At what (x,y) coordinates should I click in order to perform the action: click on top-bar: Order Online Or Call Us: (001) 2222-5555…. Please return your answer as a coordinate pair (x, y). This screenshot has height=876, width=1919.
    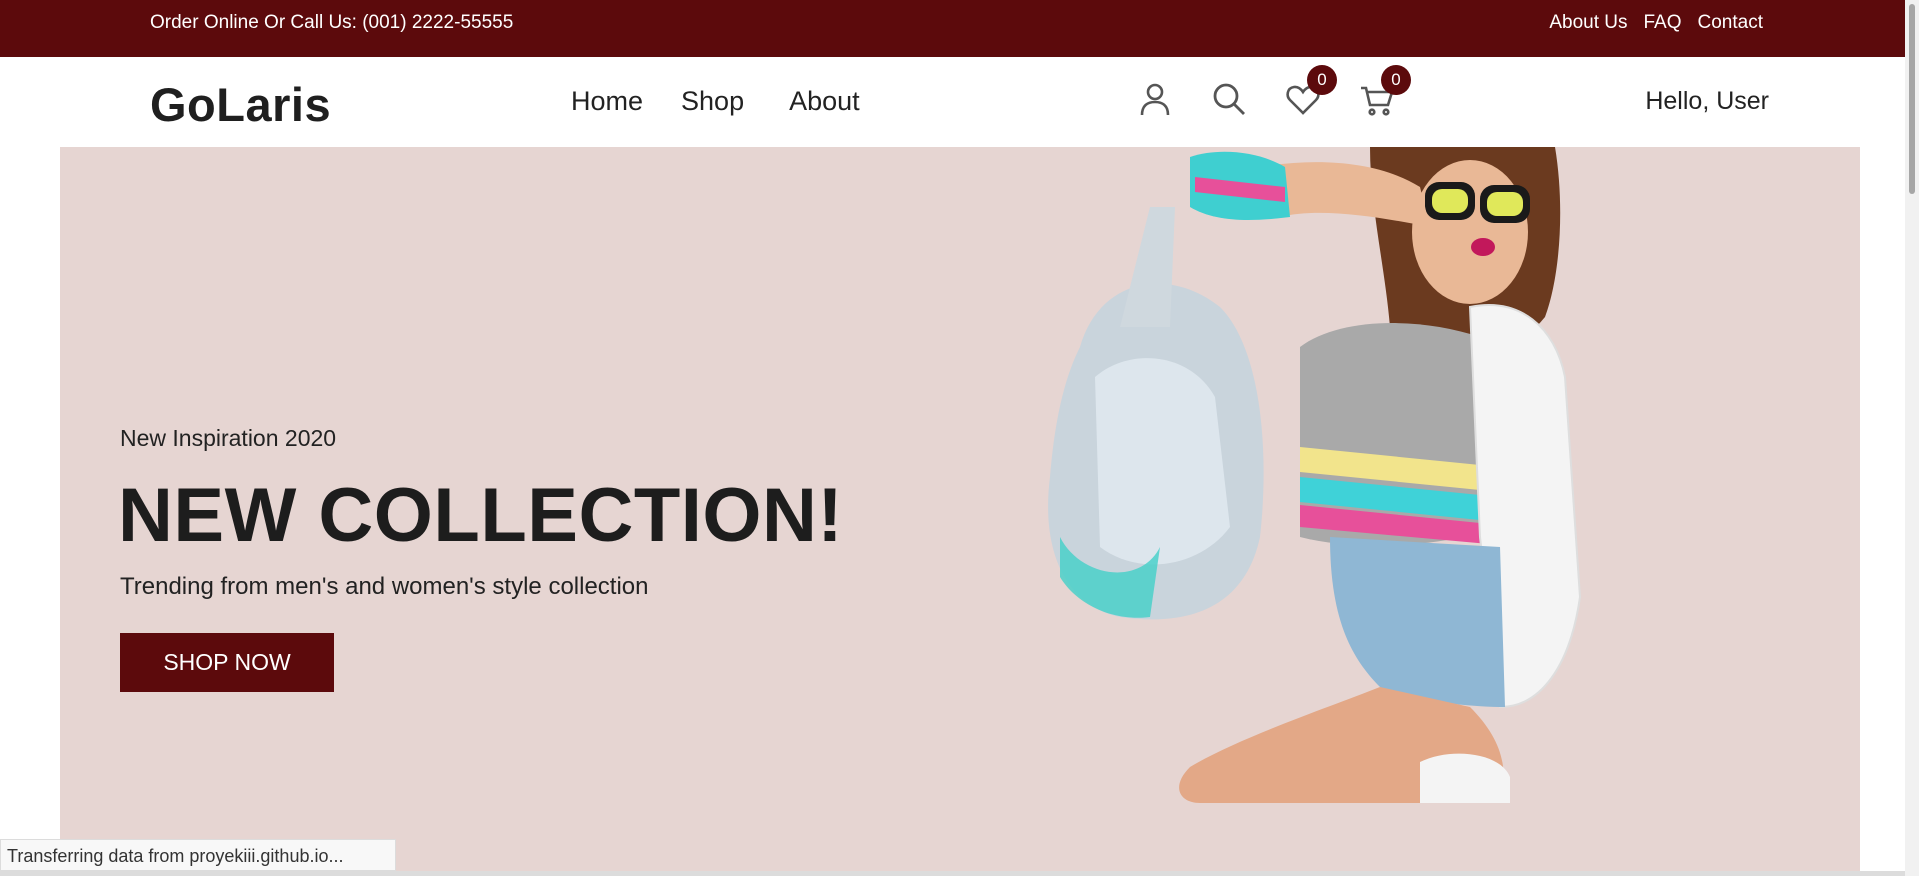
    Looking at the image, I should click on (959, 28).